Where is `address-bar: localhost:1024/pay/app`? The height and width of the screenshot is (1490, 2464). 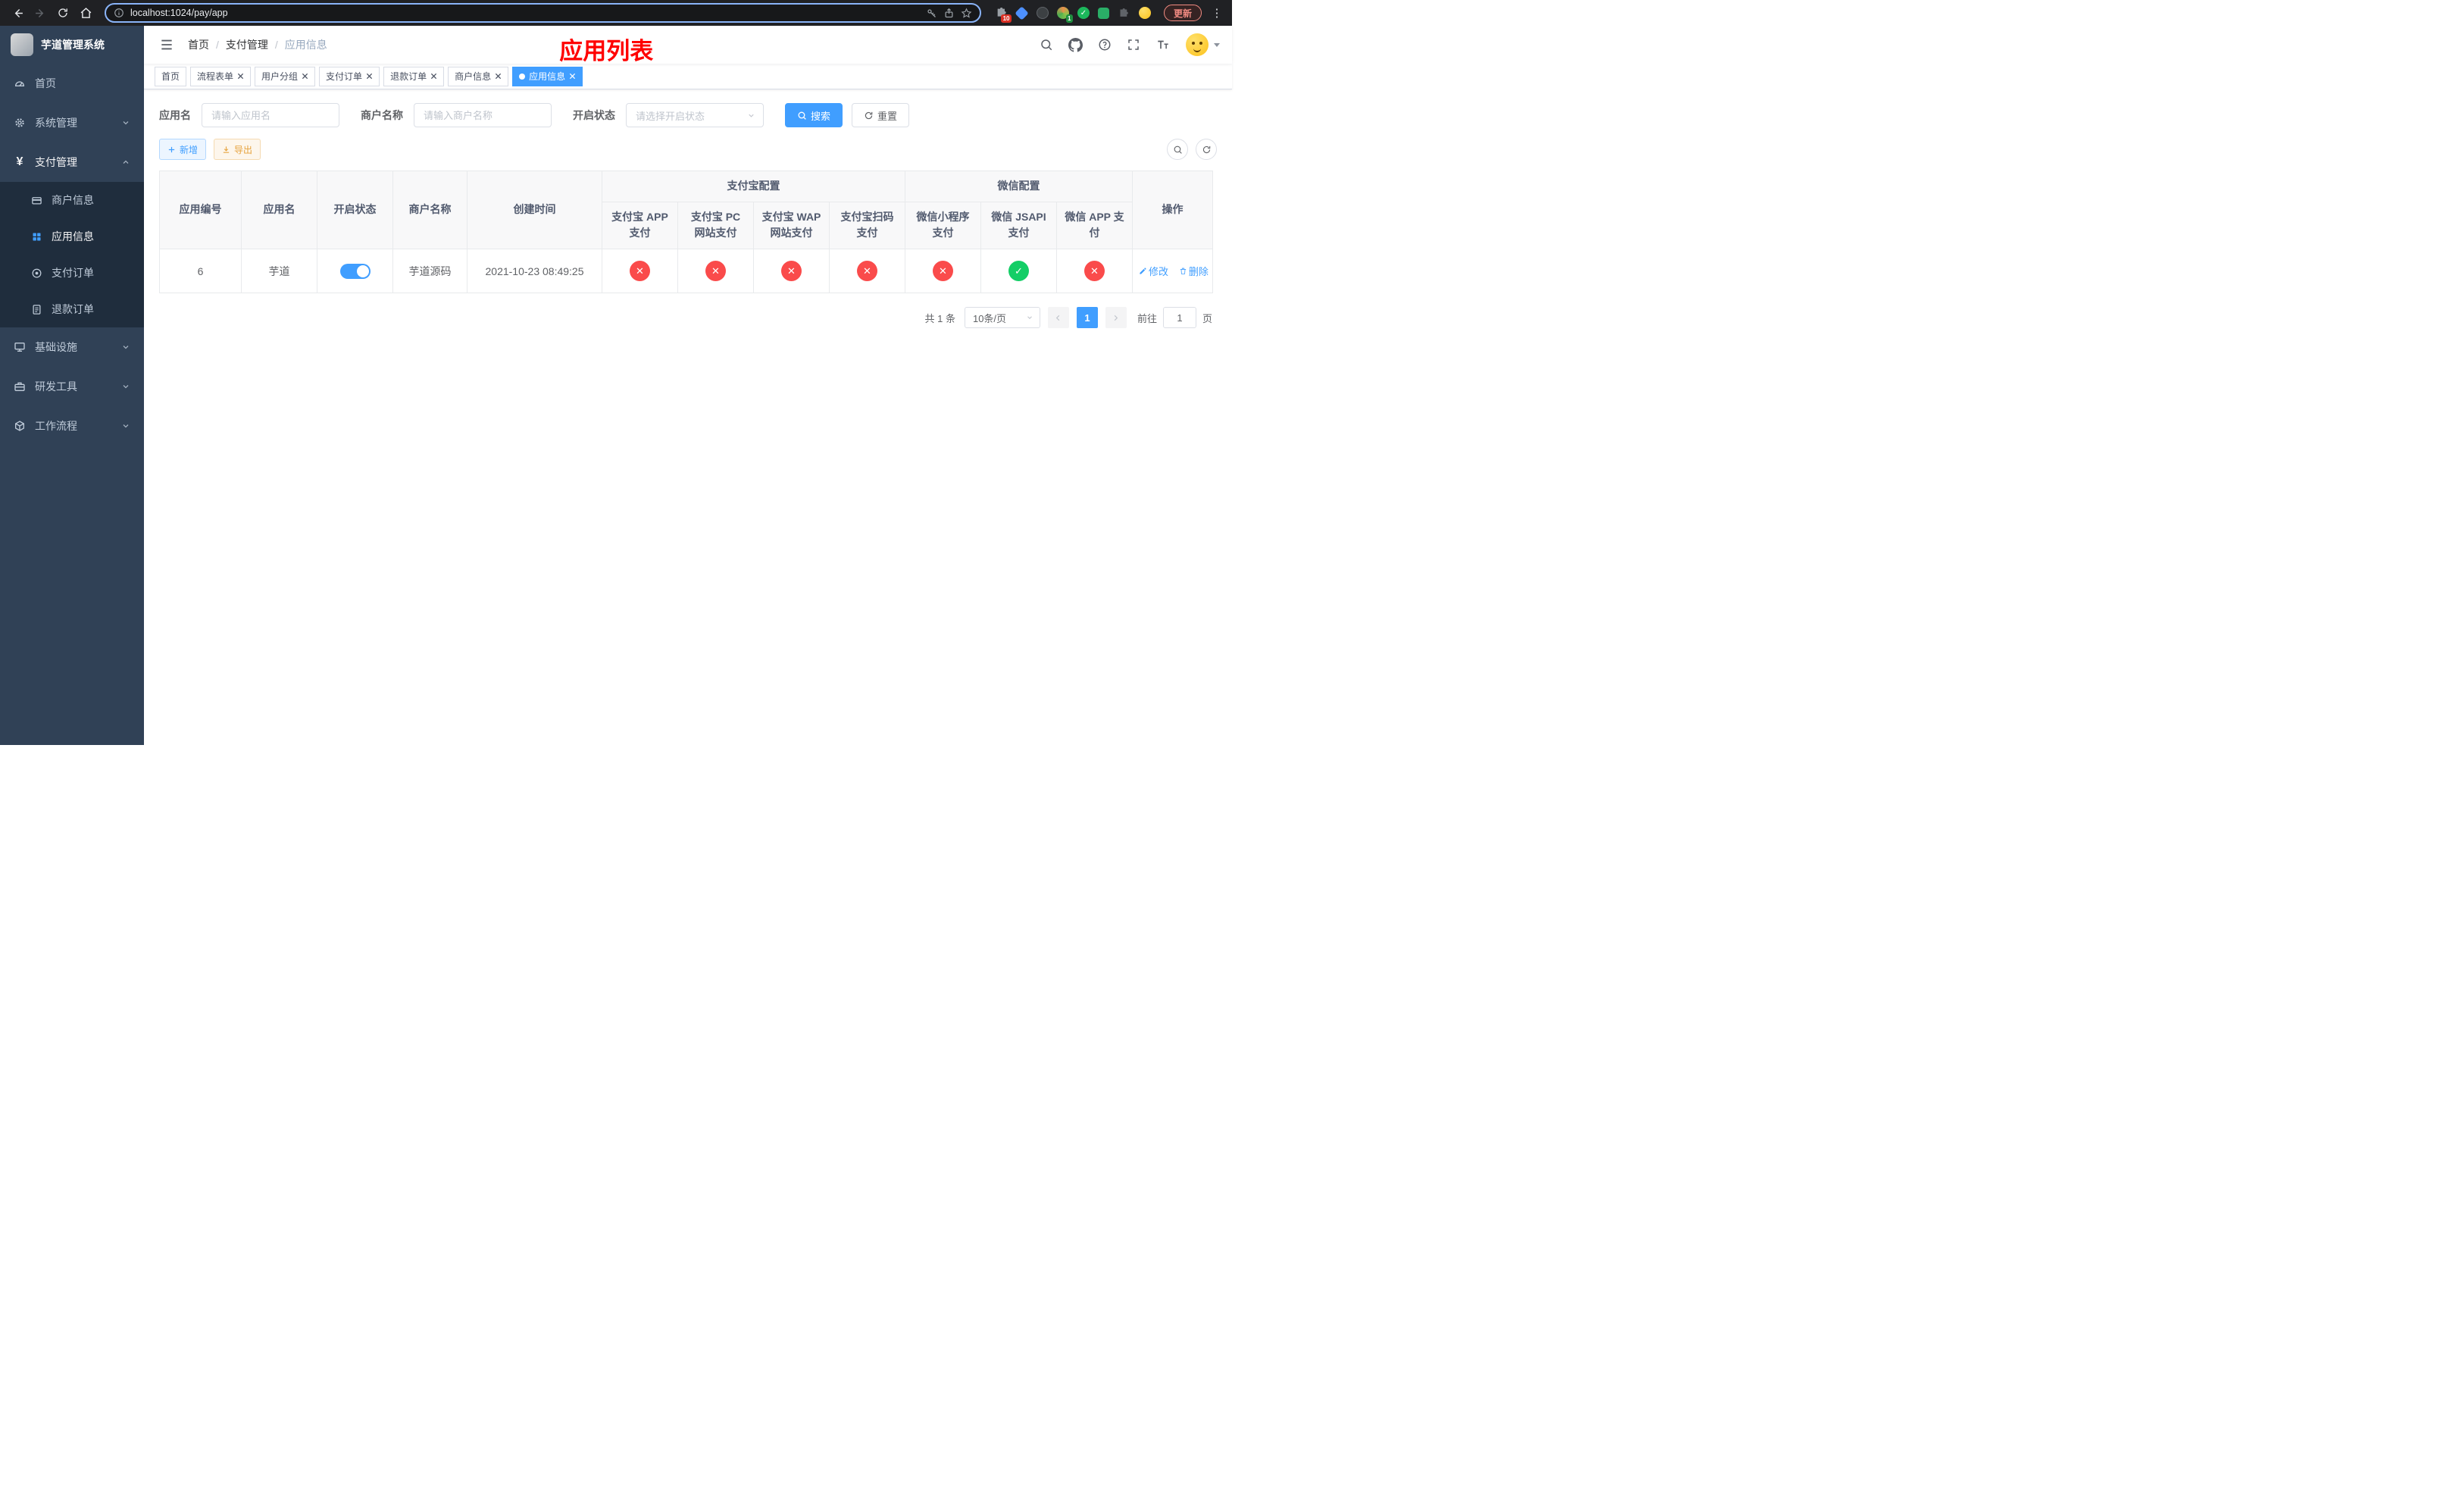 address-bar: localhost:1024/pay/app is located at coordinates (543, 13).